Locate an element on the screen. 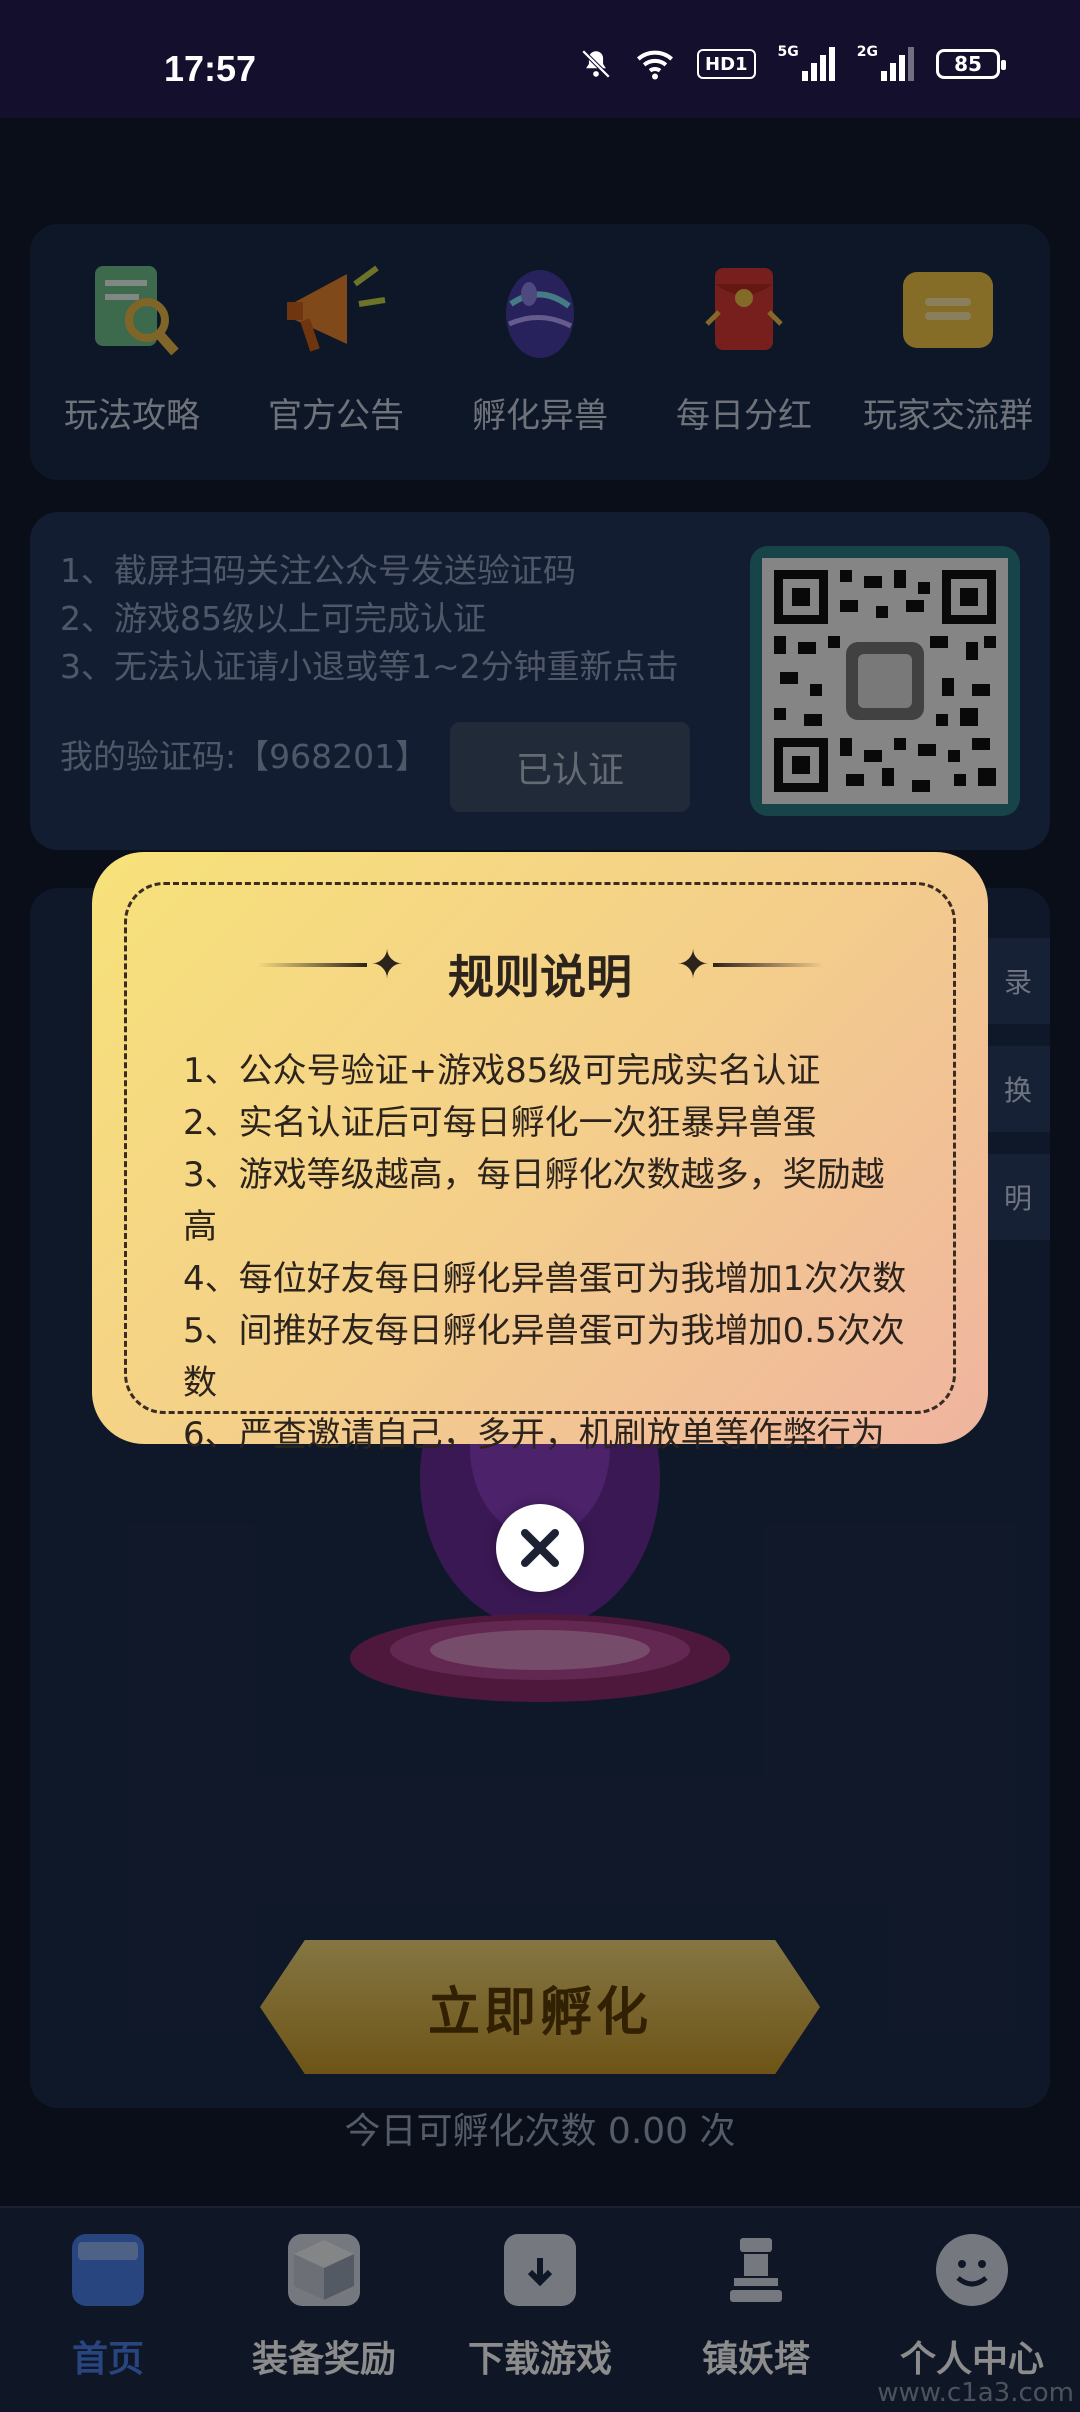 The image size is (1080, 2412). modal-title: 规则说明 is located at coordinates (540, 977).